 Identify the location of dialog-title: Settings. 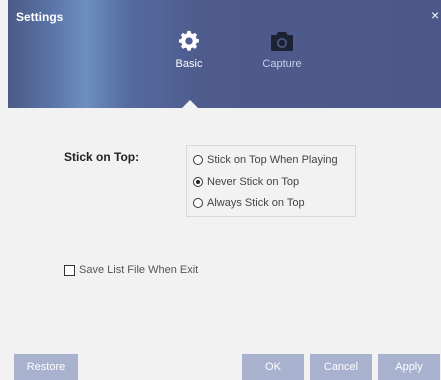
(40, 17).